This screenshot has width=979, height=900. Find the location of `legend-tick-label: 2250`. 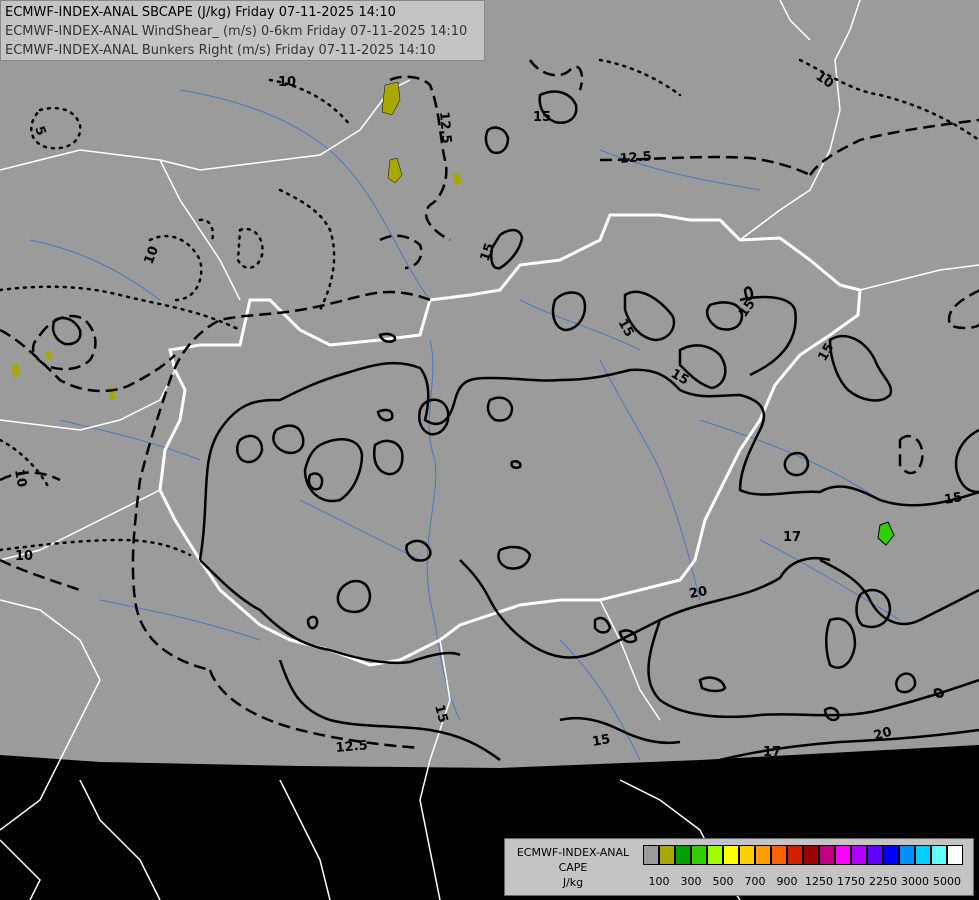

legend-tick-label: 2250 is located at coordinates (883, 881).